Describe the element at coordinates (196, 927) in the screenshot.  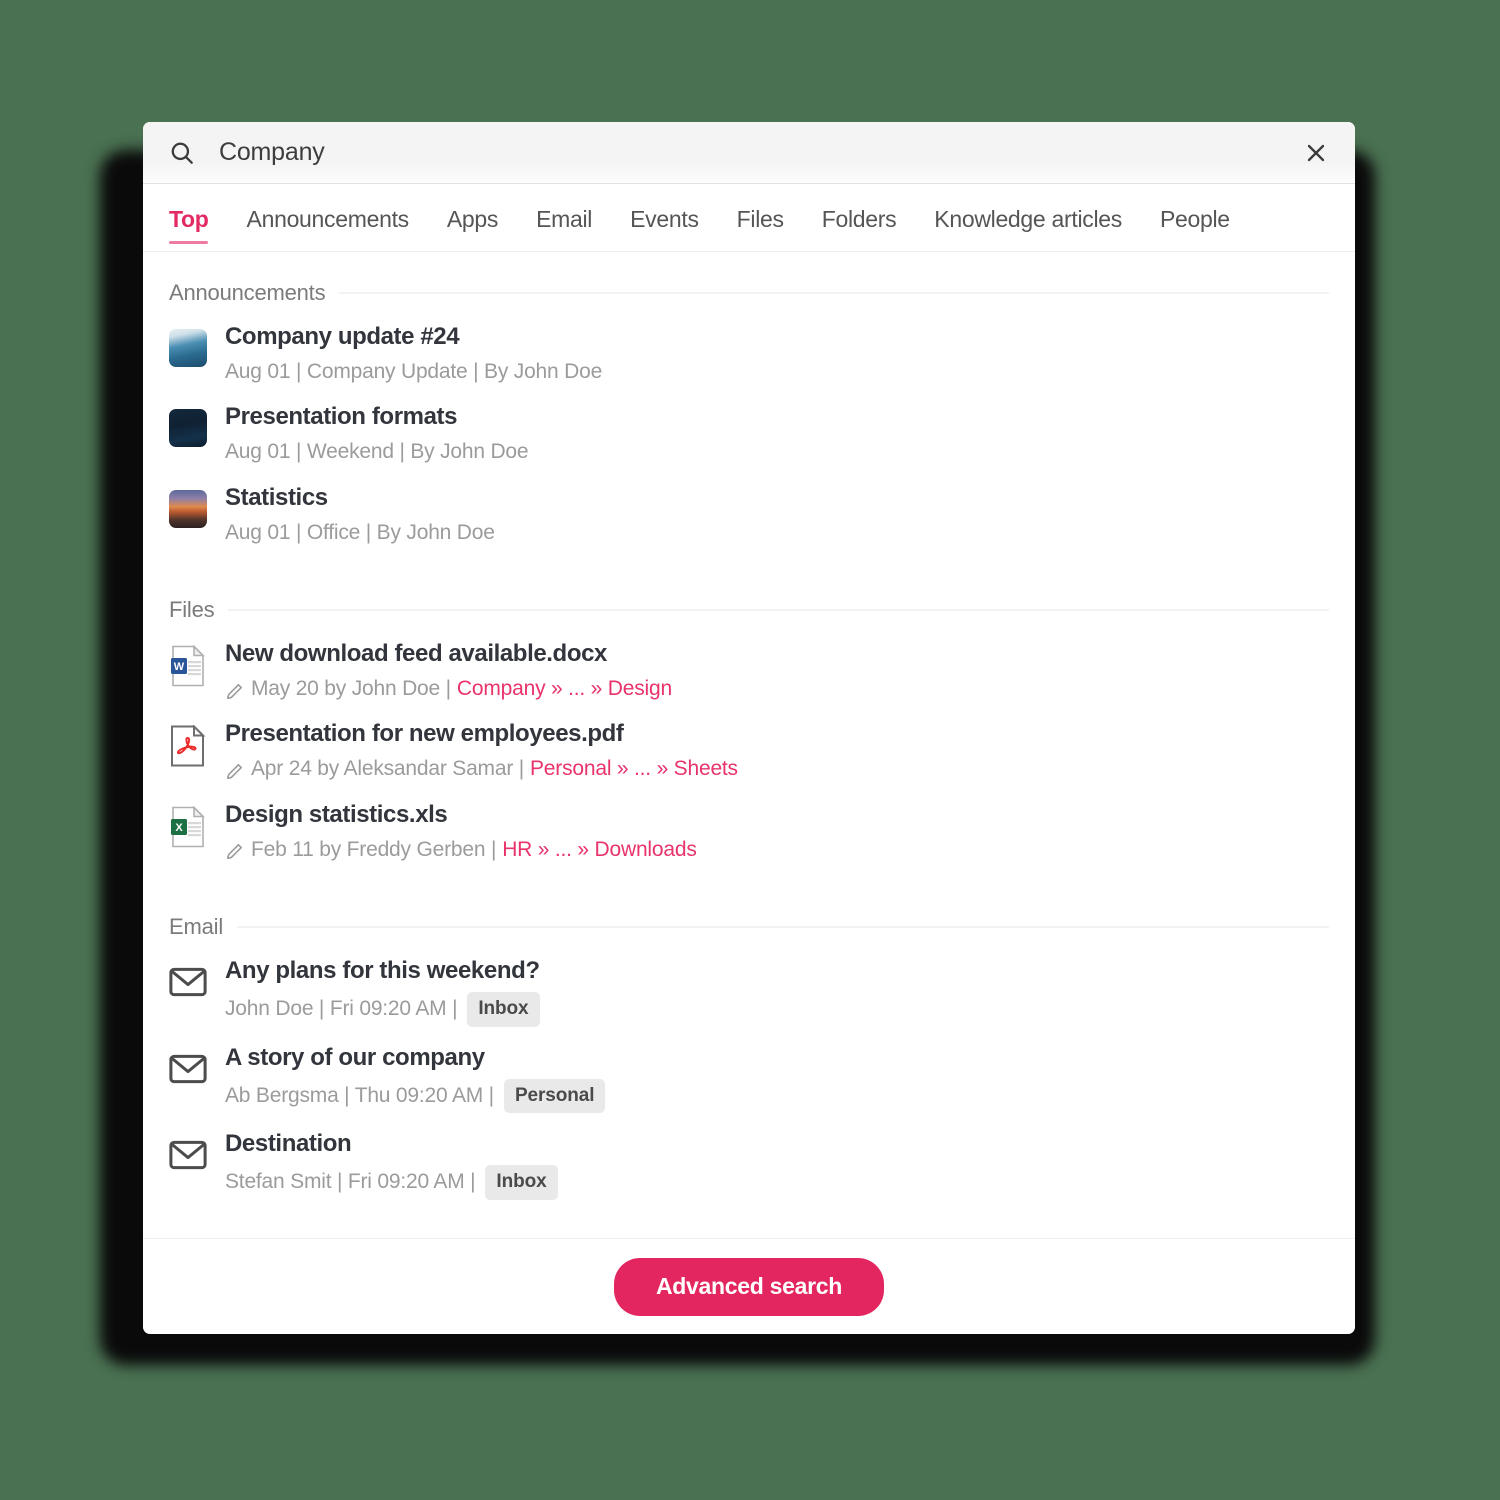
I see `section-title: Email` at that location.